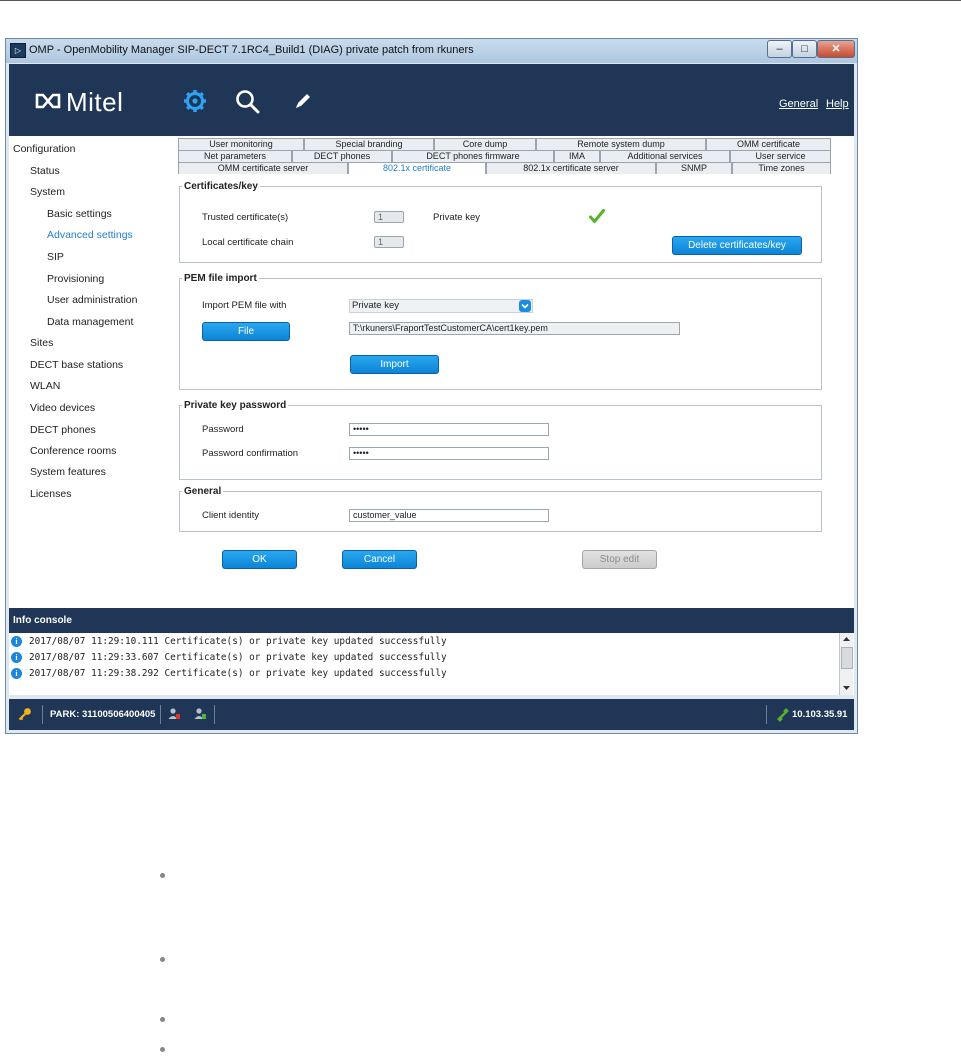 The width and height of the screenshot is (961, 1056). What do you see at coordinates (525, 306) in the screenshot?
I see `chevron-down-icon` at bounding box center [525, 306].